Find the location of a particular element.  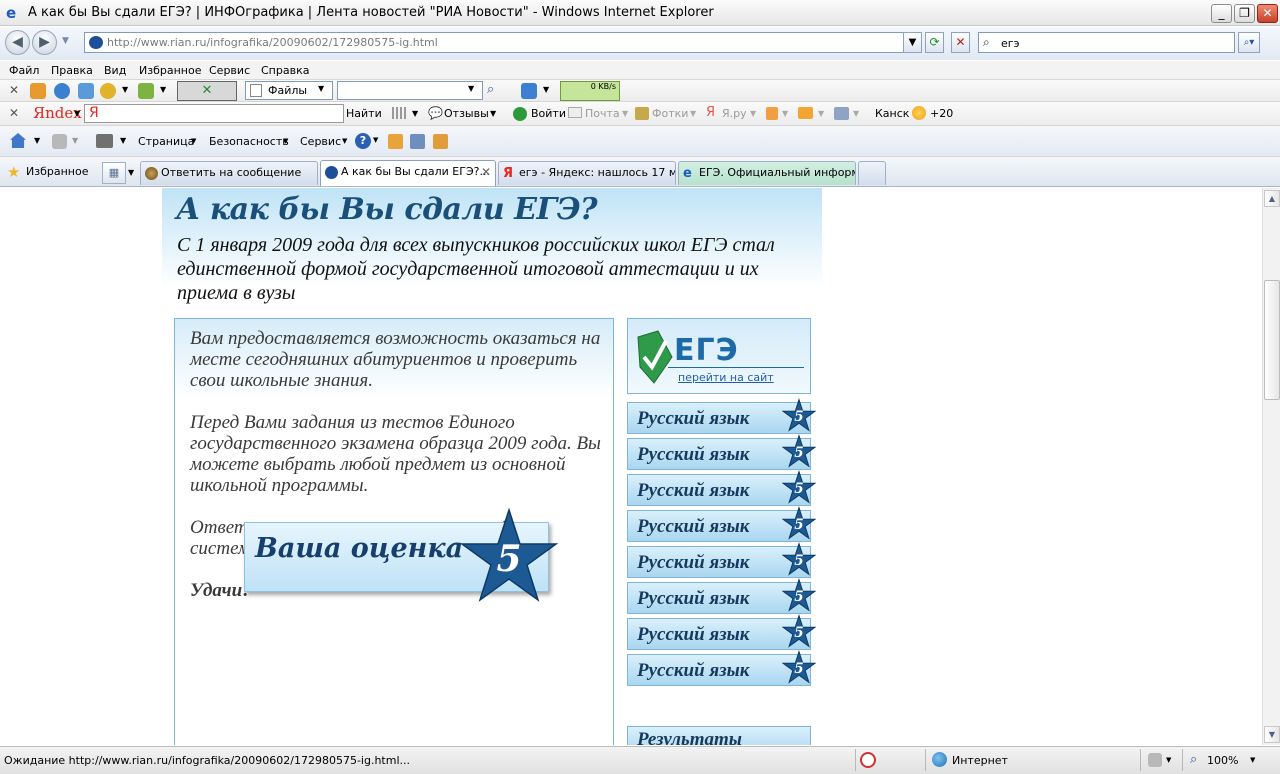

folder-icon is located at coordinates (805, 113).